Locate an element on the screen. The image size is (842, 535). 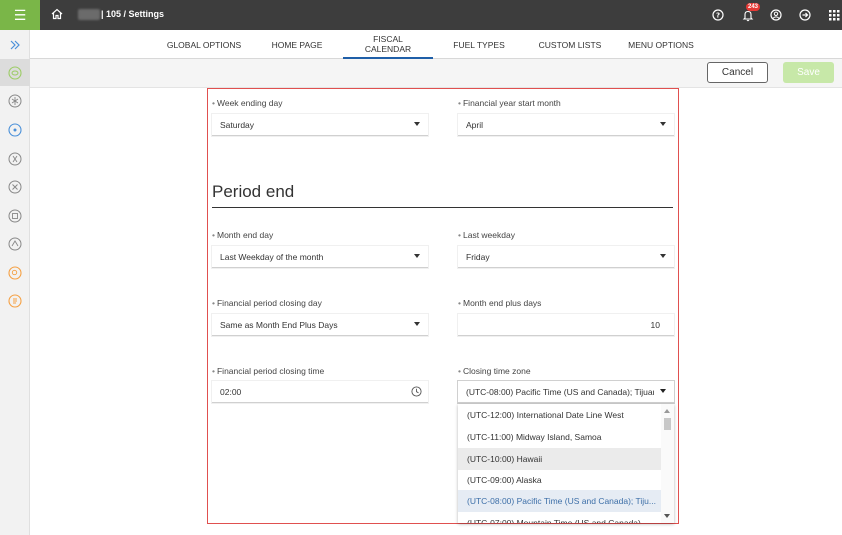
left-nav-rail is located at coordinates (15, 282).